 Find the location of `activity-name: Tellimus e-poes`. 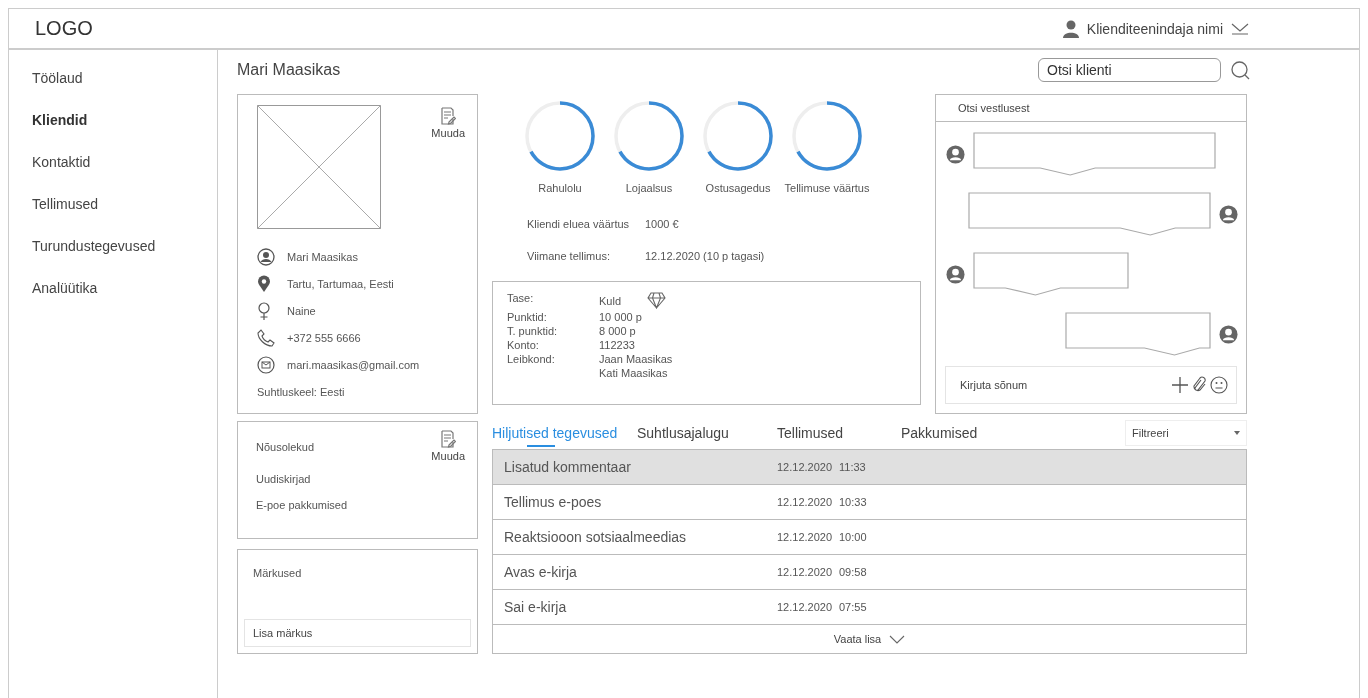

activity-name: Tellimus e-poes is located at coordinates (553, 502).